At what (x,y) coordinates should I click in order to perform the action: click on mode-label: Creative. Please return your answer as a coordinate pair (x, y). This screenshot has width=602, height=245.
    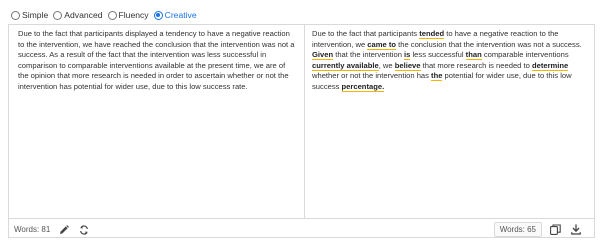
    Looking at the image, I should click on (180, 15).